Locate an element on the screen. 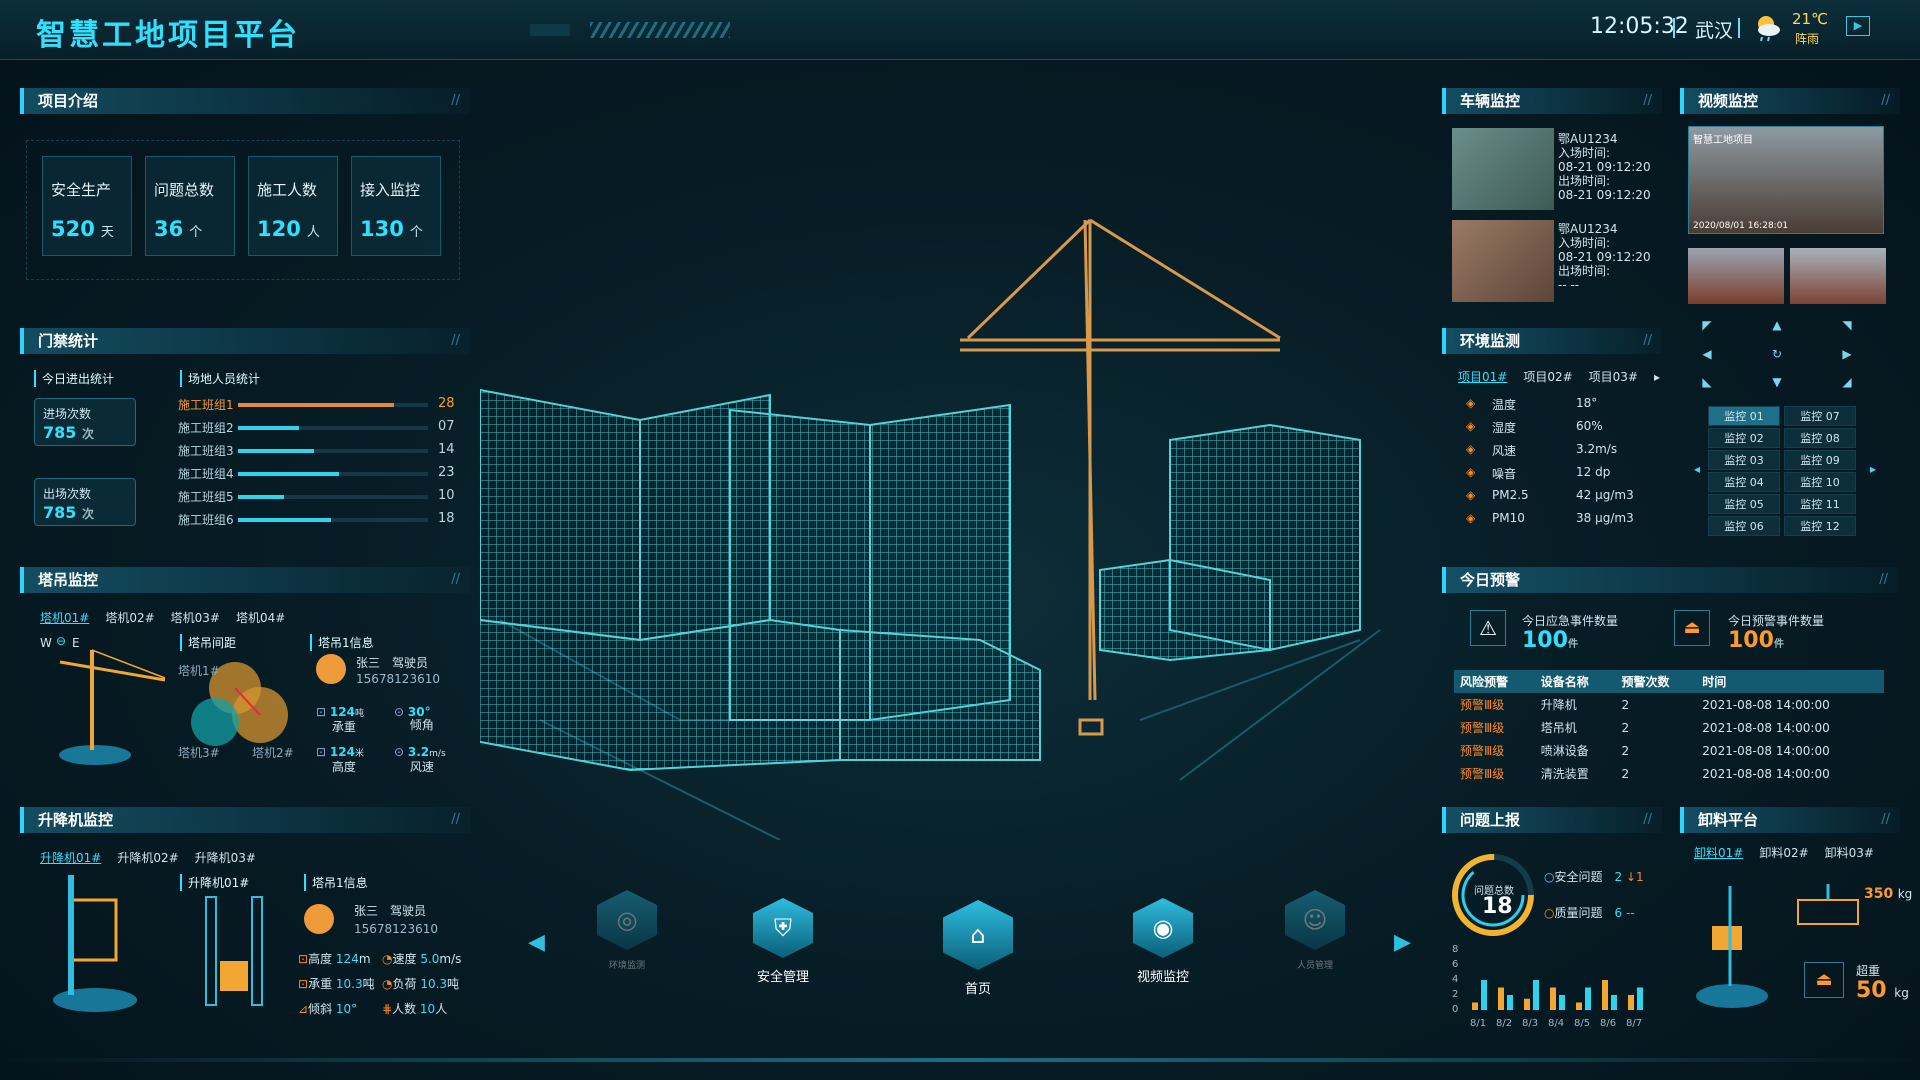  nav-home-button: ⌂ 首页 is located at coordinates (978, 950).